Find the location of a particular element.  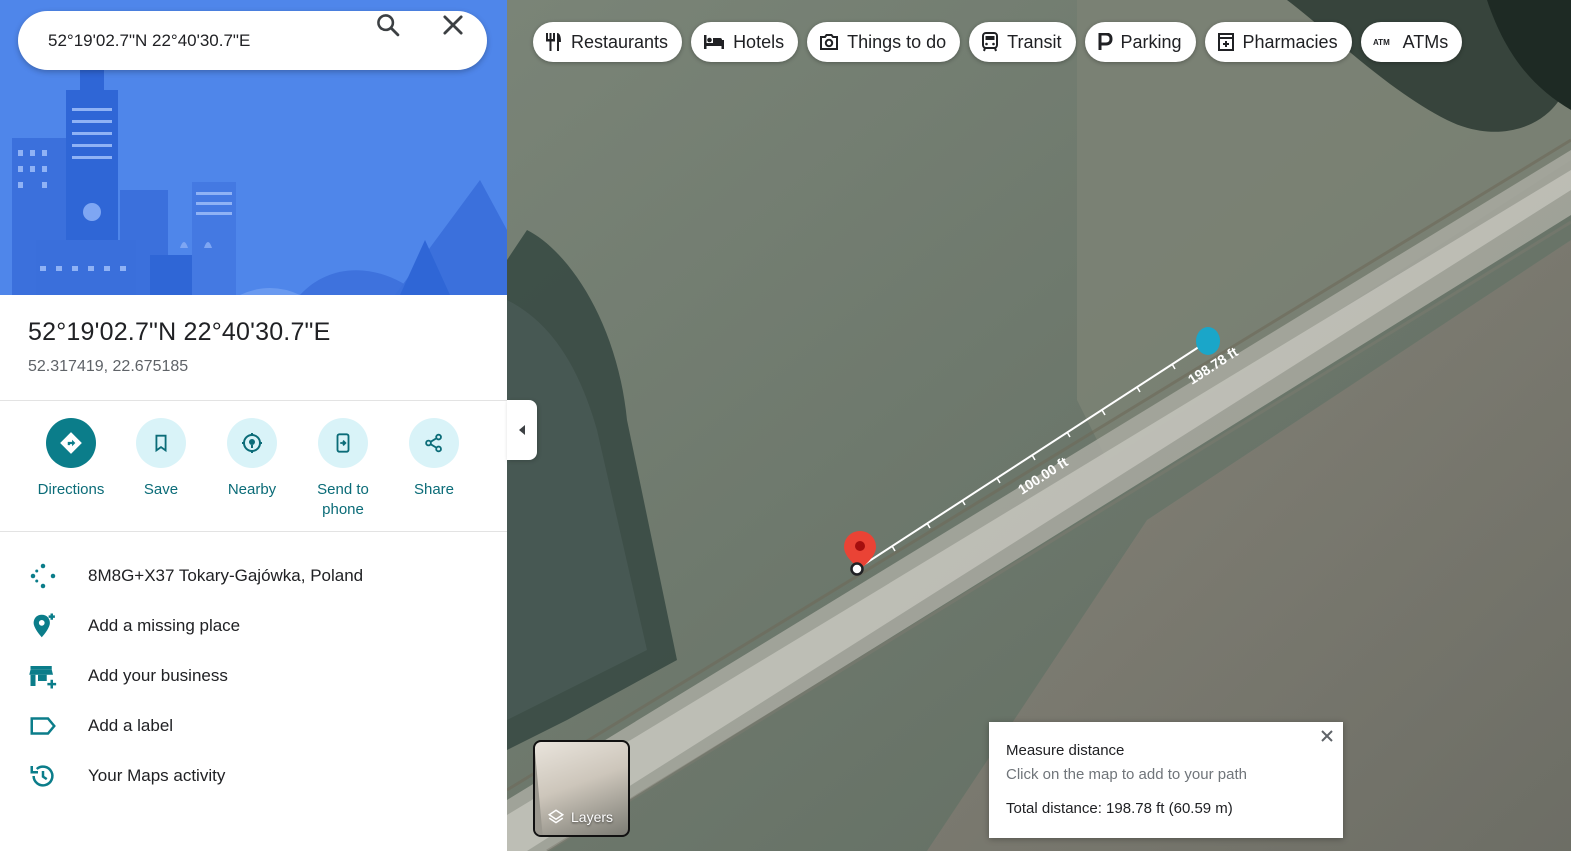

search-icon is located at coordinates (388, 25).